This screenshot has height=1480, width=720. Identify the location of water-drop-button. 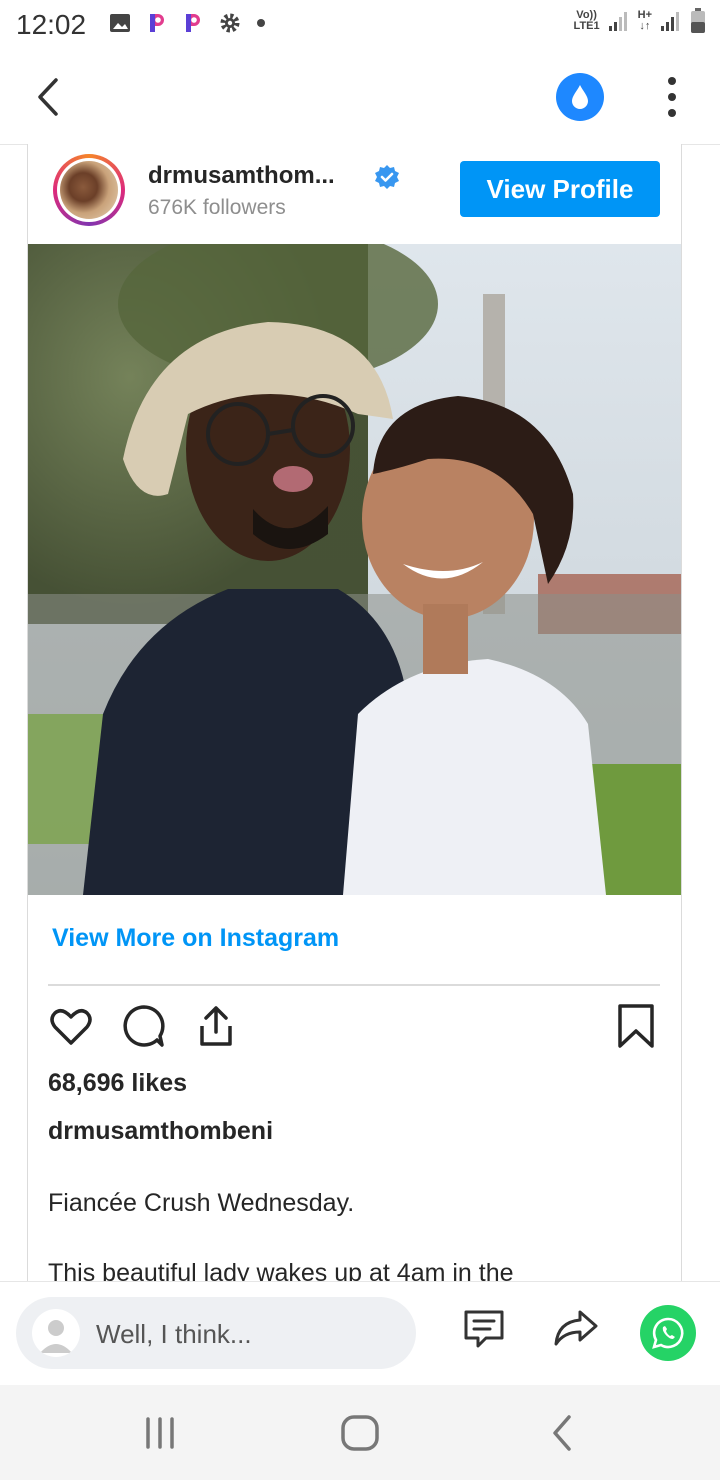
(580, 97).